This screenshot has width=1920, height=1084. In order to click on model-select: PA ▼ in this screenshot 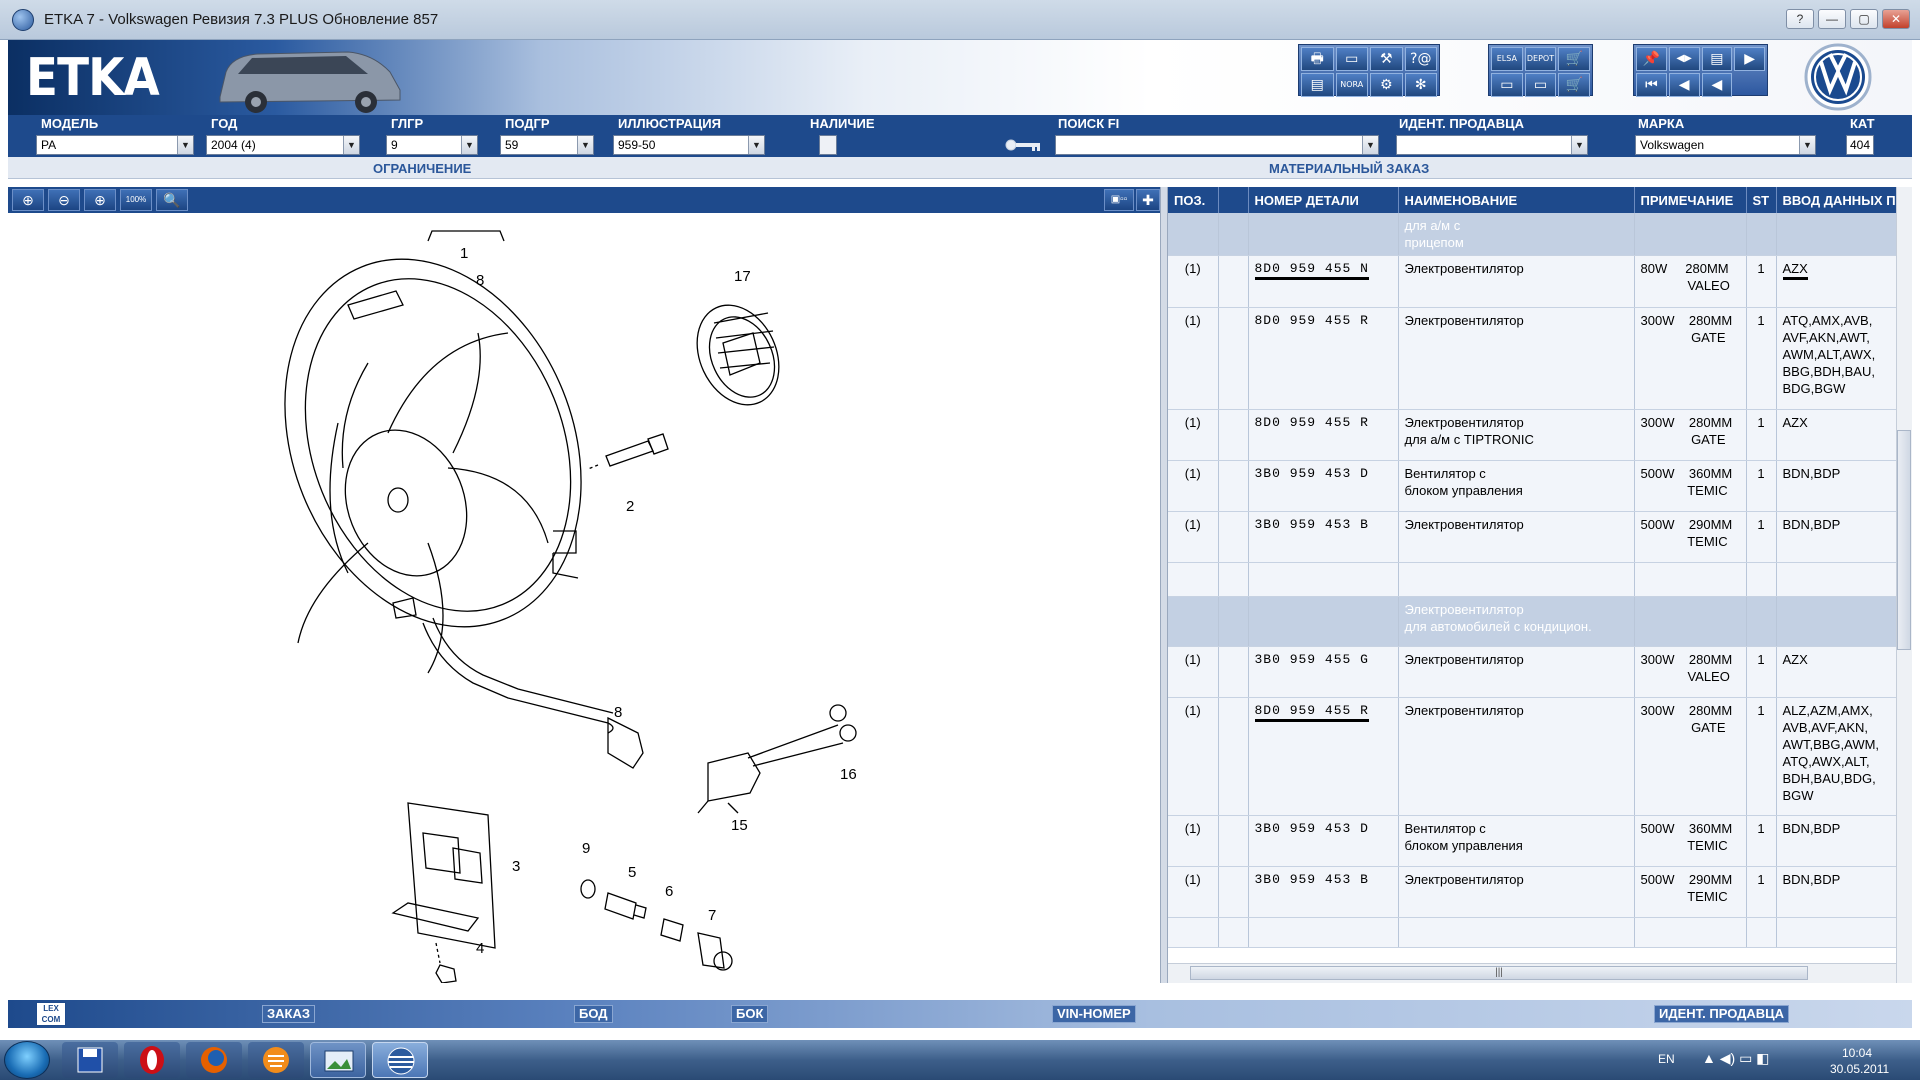, I will do `click(115, 145)`.